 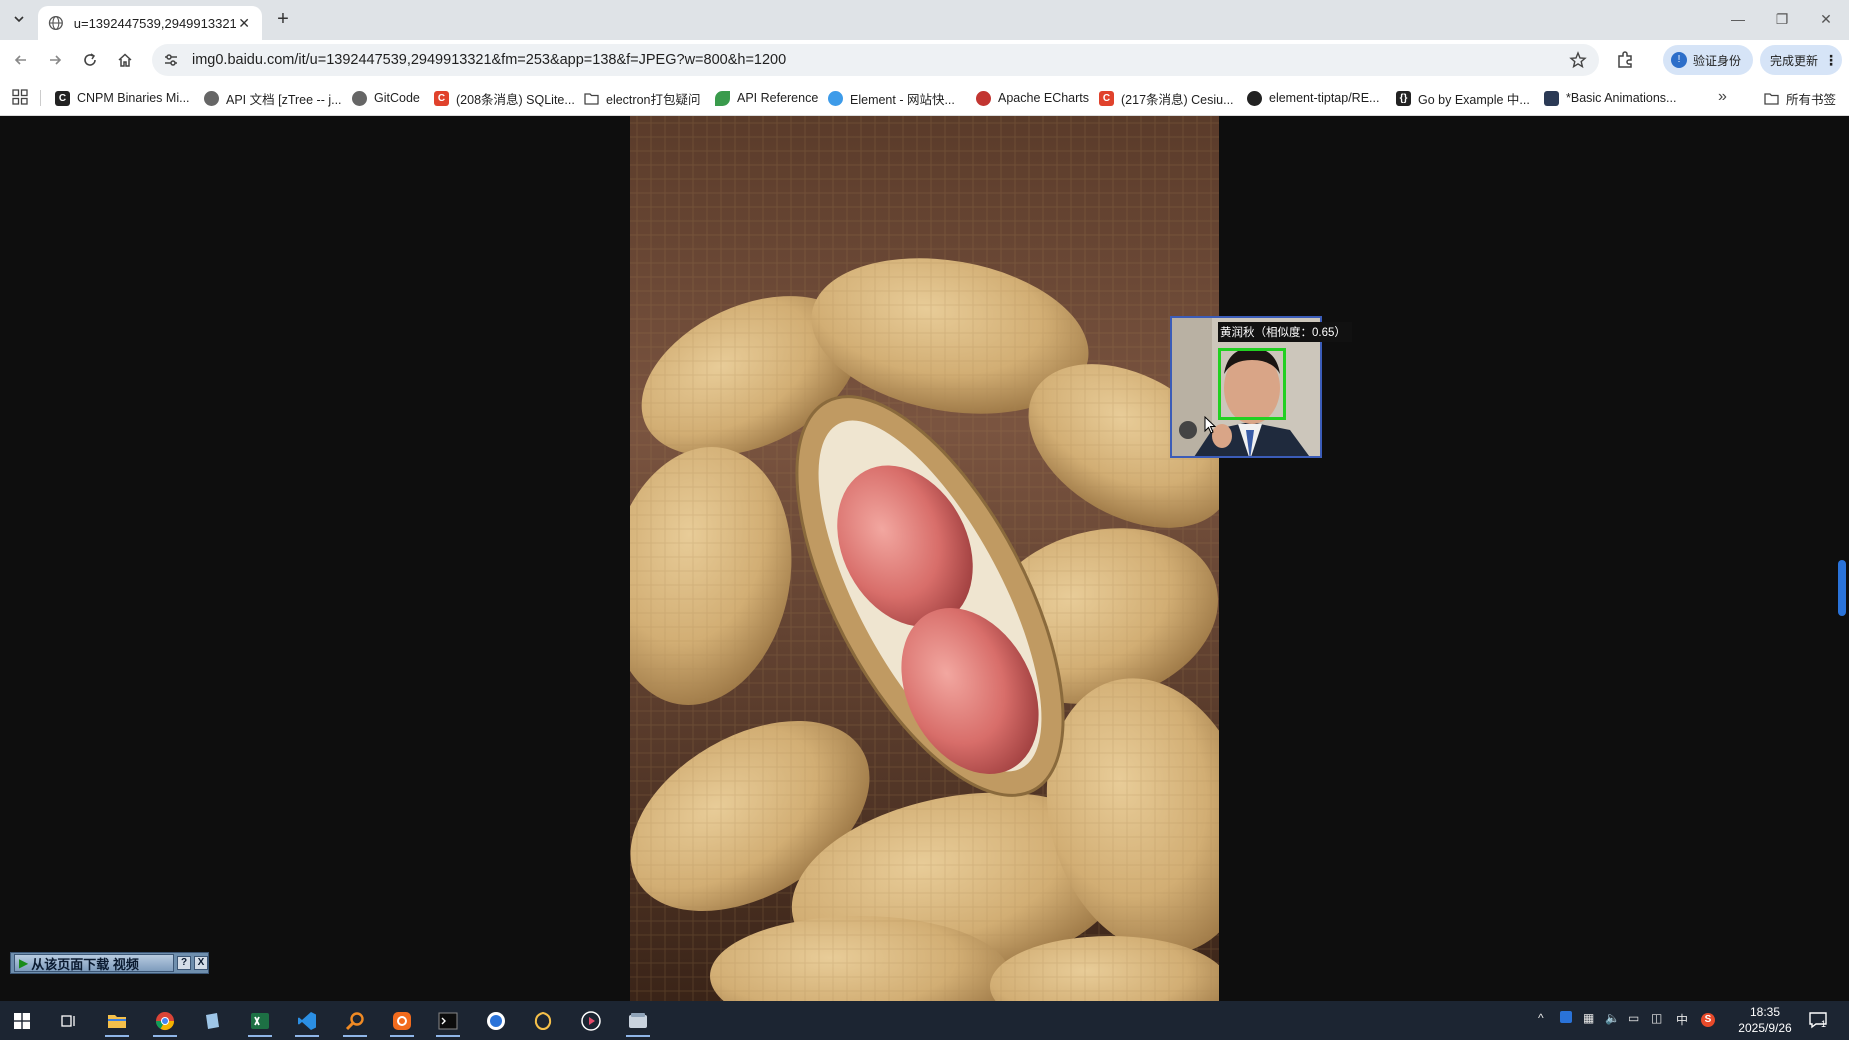 I want to click on tray-network-icon: ▦, so click(x=1588, y=1018).